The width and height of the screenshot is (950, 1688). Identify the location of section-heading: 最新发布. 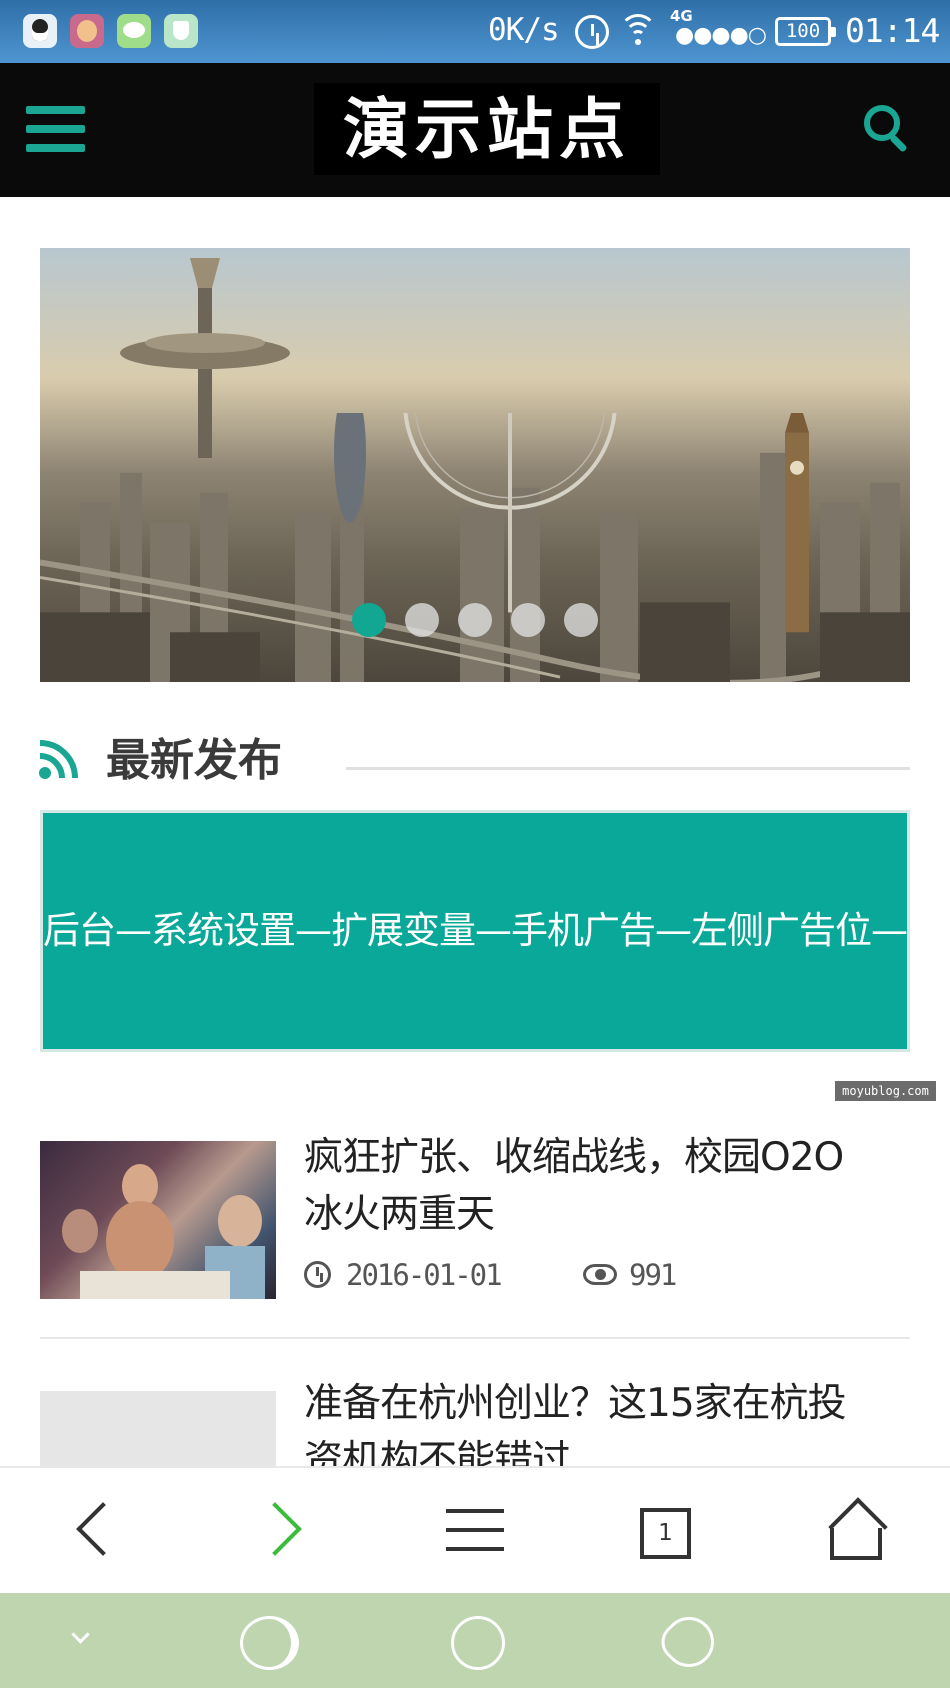
(474, 761).